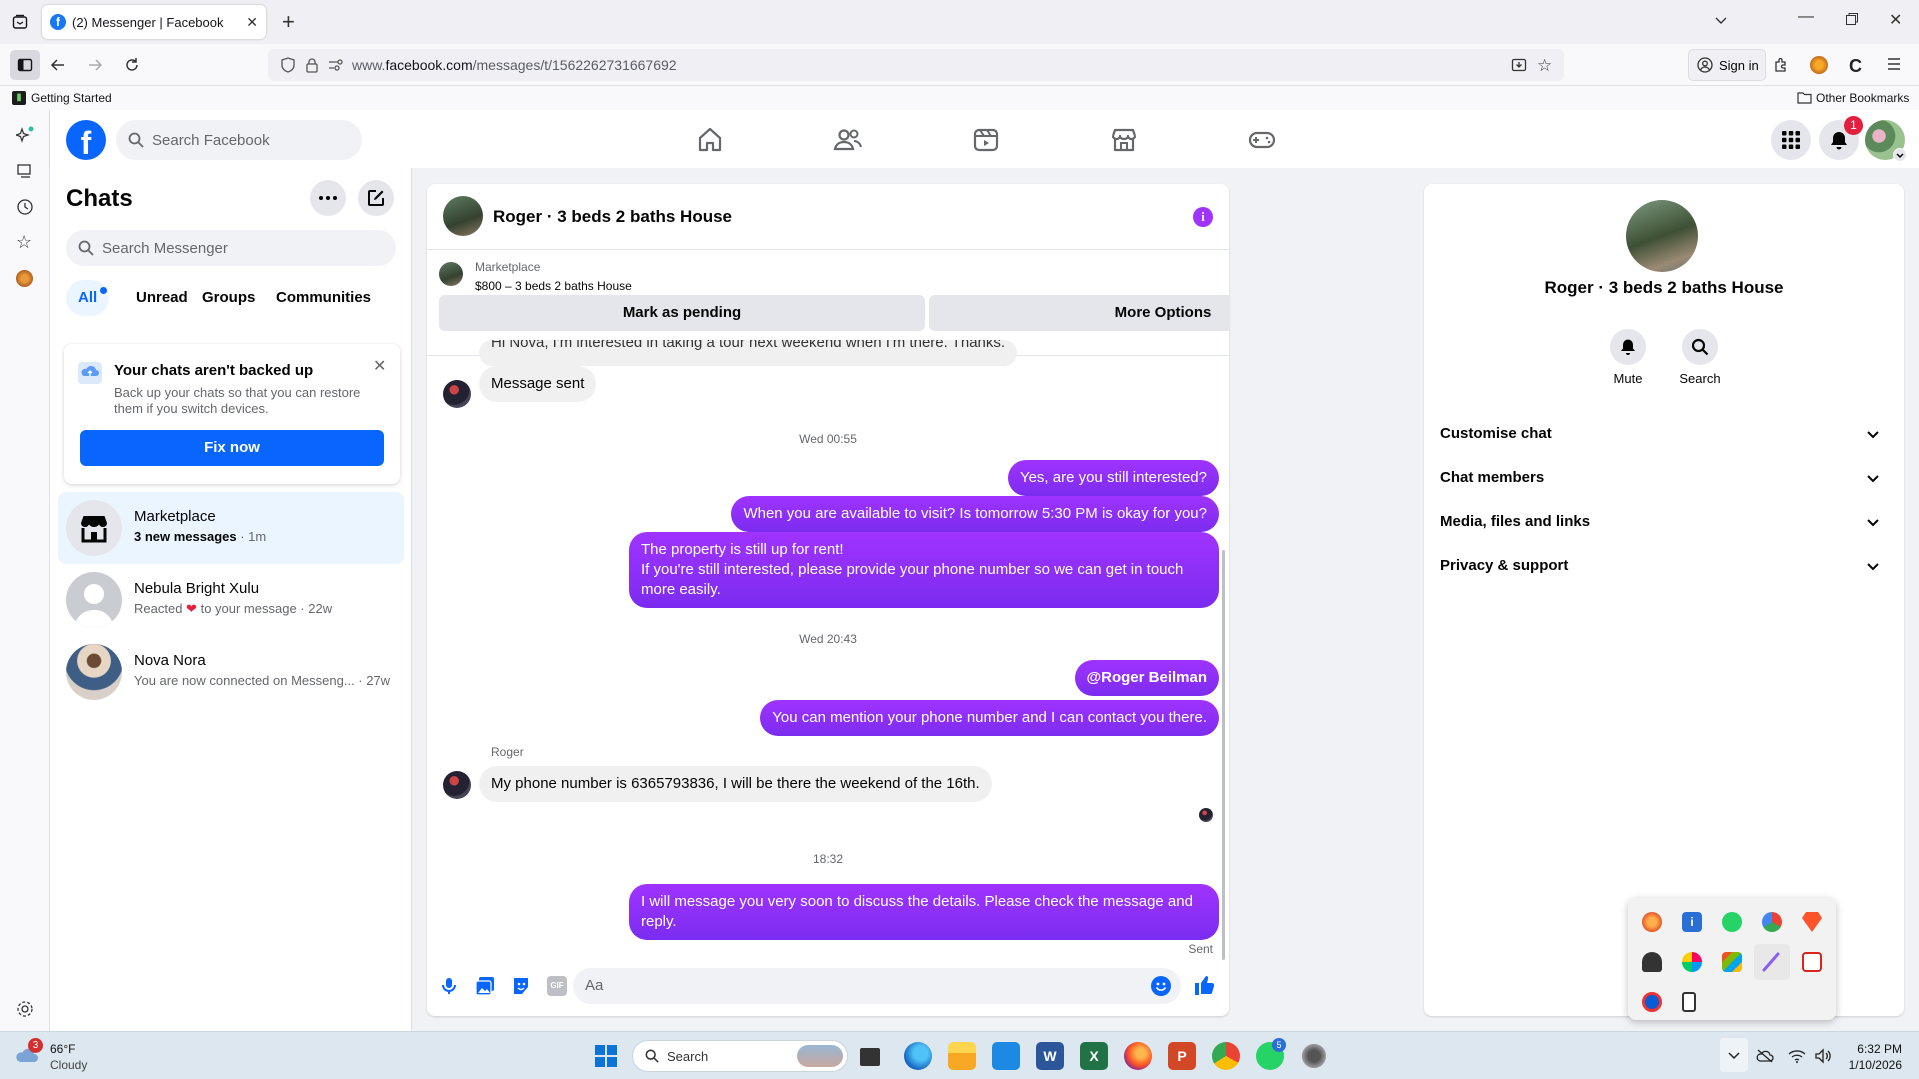 This screenshot has height=1079, width=1919. What do you see at coordinates (1662, 236) in the screenshot?
I see `details-avatar` at bounding box center [1662, 236].